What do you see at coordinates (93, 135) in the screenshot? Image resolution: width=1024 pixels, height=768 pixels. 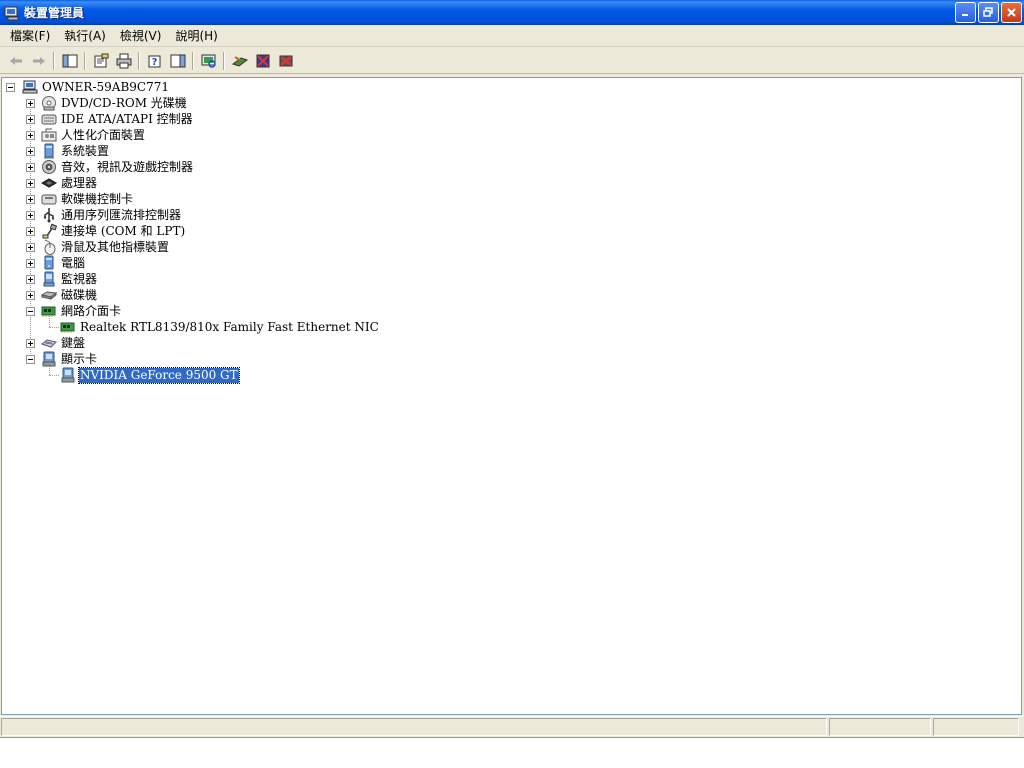 I see `tree-item-hid: 人性化介面裝置` at bounding box center [93, 135].